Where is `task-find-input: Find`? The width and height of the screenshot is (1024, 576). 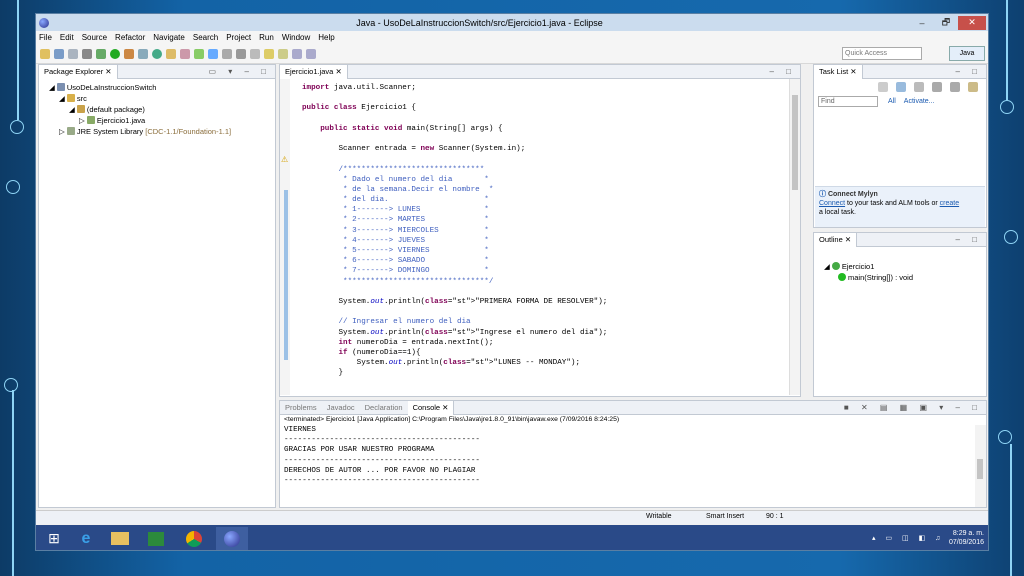 task-find-input: Find is located at coordinates (848, 101).